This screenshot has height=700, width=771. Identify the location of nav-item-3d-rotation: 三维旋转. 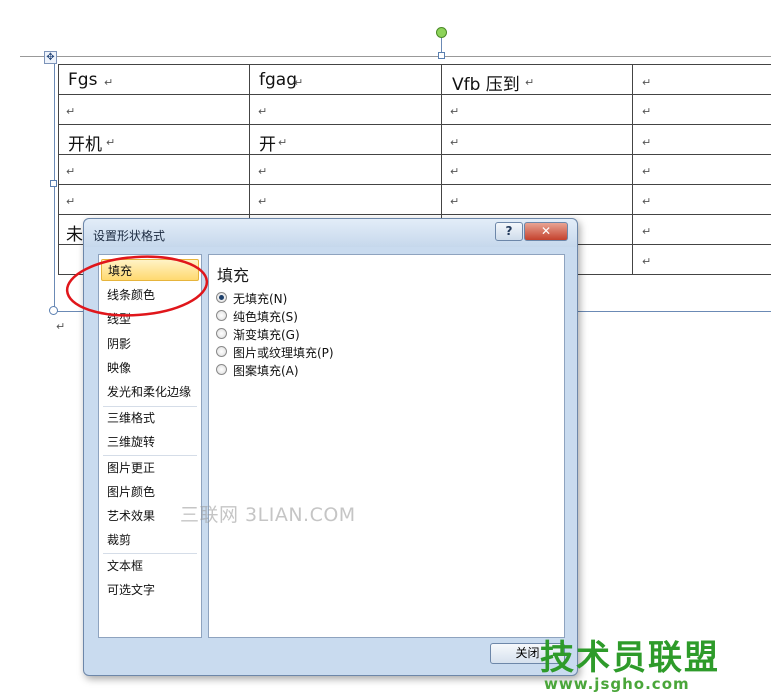
(150, 442).